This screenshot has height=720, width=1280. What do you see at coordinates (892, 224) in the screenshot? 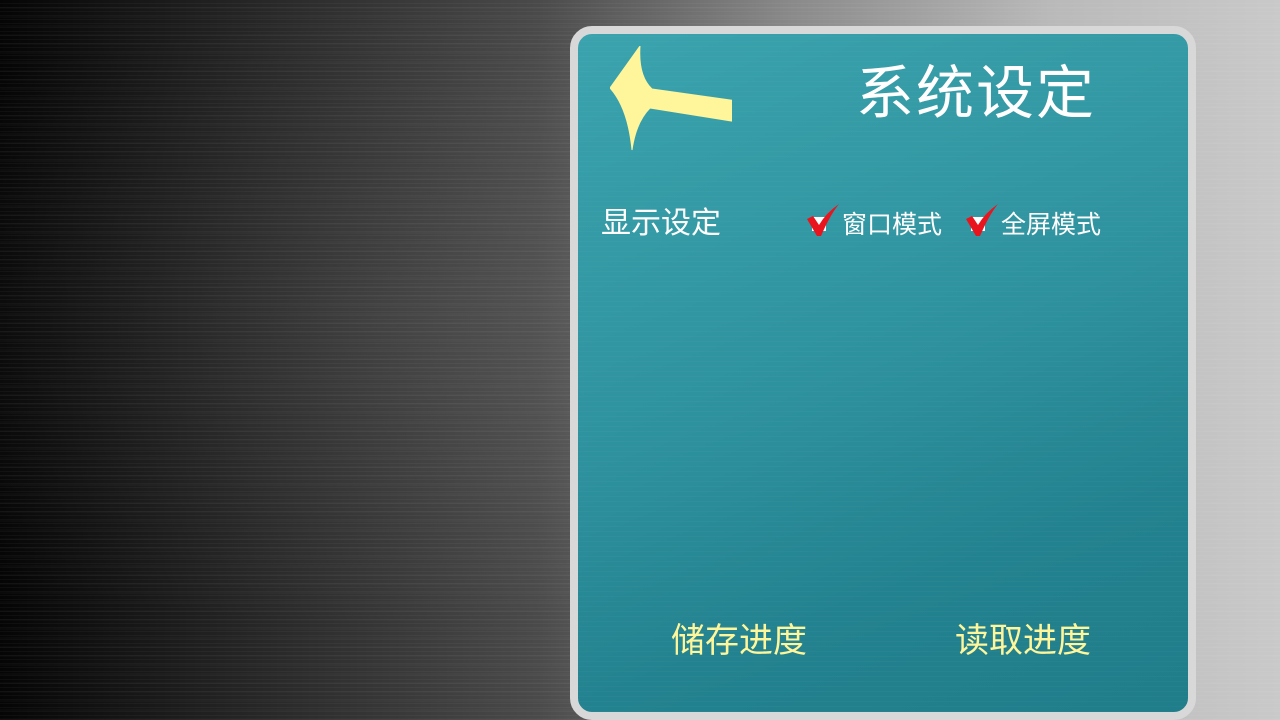
I see `window-mode-label: 窗口模式` at bounding box center [892, 224].